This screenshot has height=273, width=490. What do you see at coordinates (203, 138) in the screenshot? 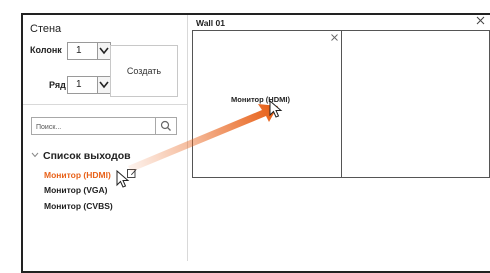
I see `drag-arrow-icon` at bounding box center [203, 138].